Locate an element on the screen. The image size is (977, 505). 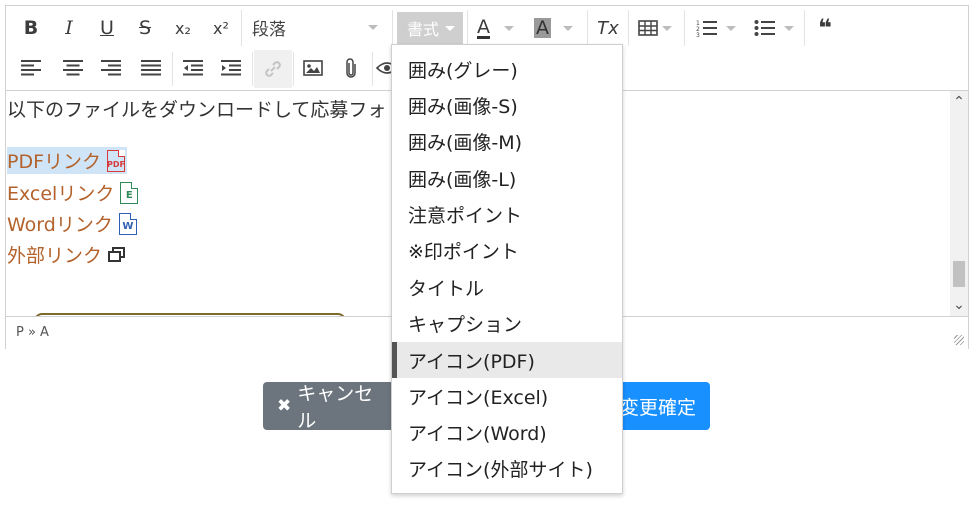
superscript-button: x² is located at coordinates (221, 28).